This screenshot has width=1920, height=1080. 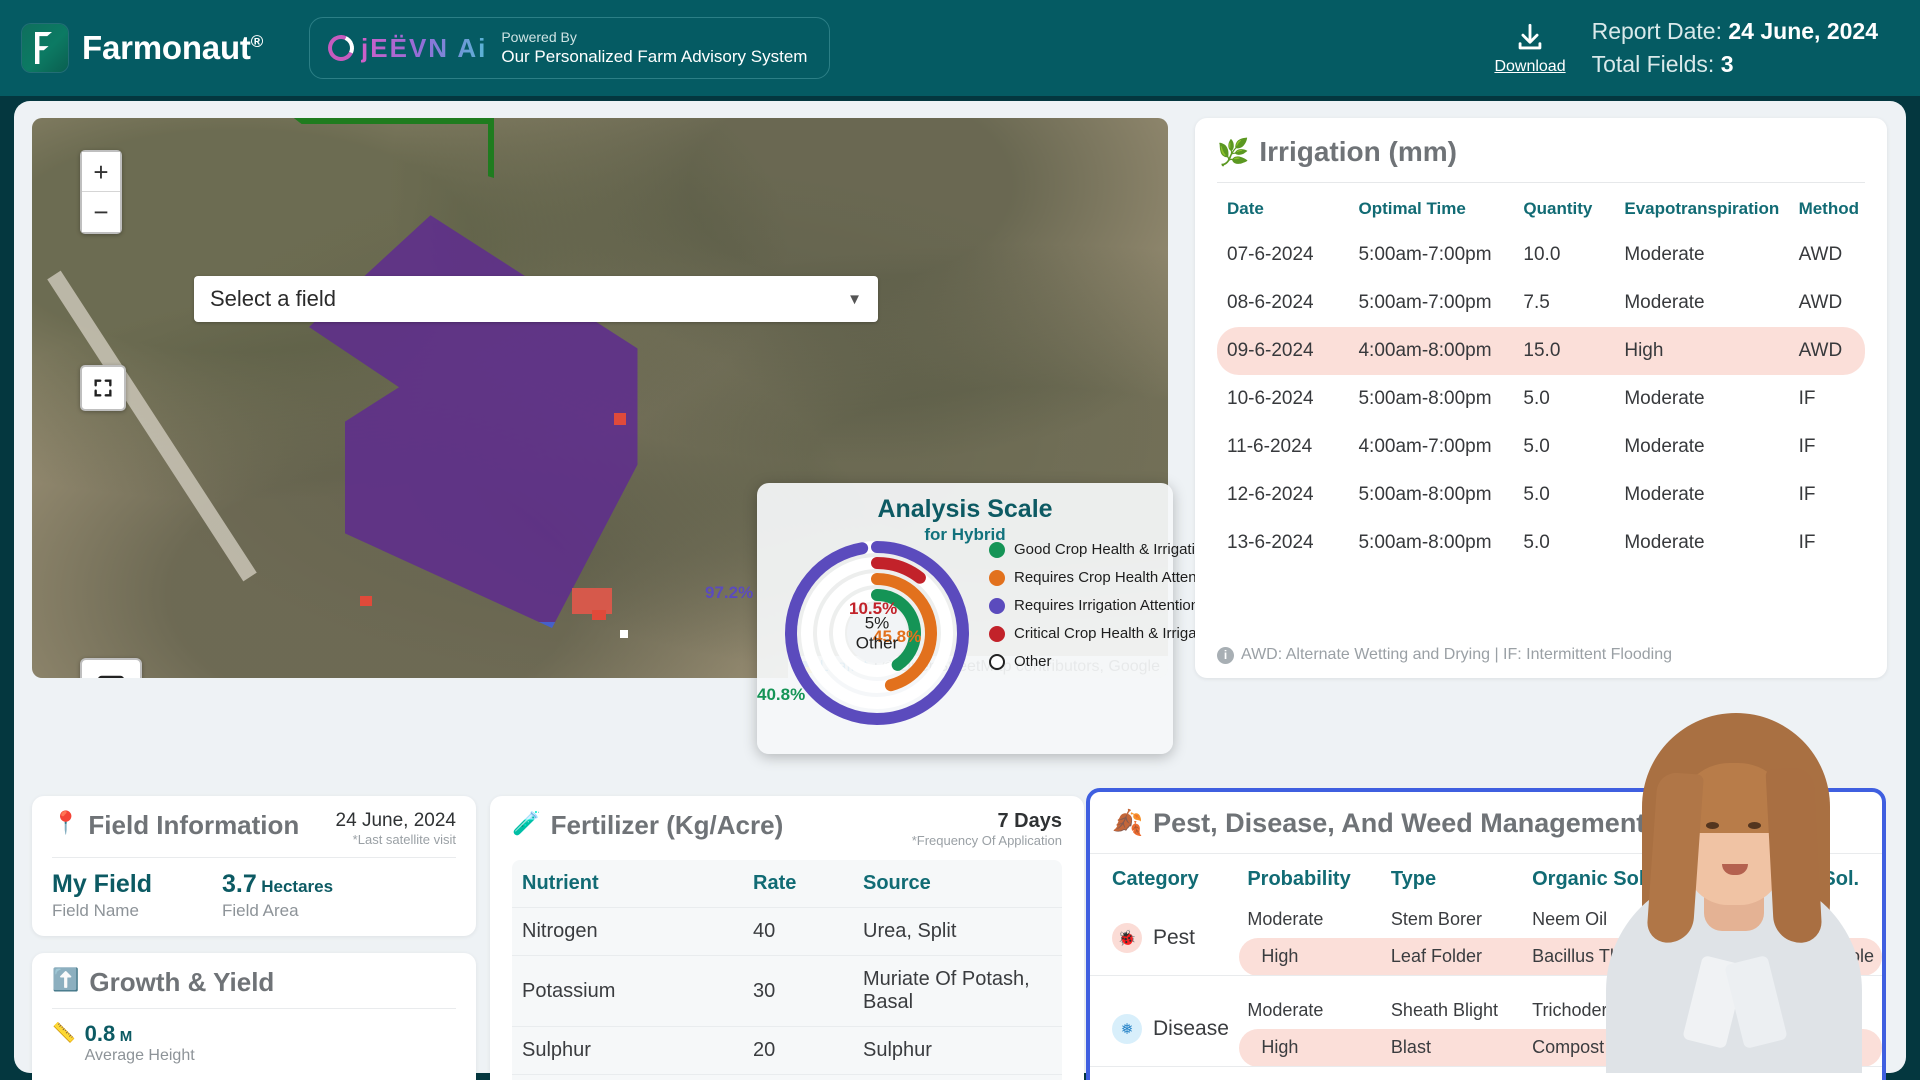 I want to click on col-type: Type, so click(x=1413, y=879).